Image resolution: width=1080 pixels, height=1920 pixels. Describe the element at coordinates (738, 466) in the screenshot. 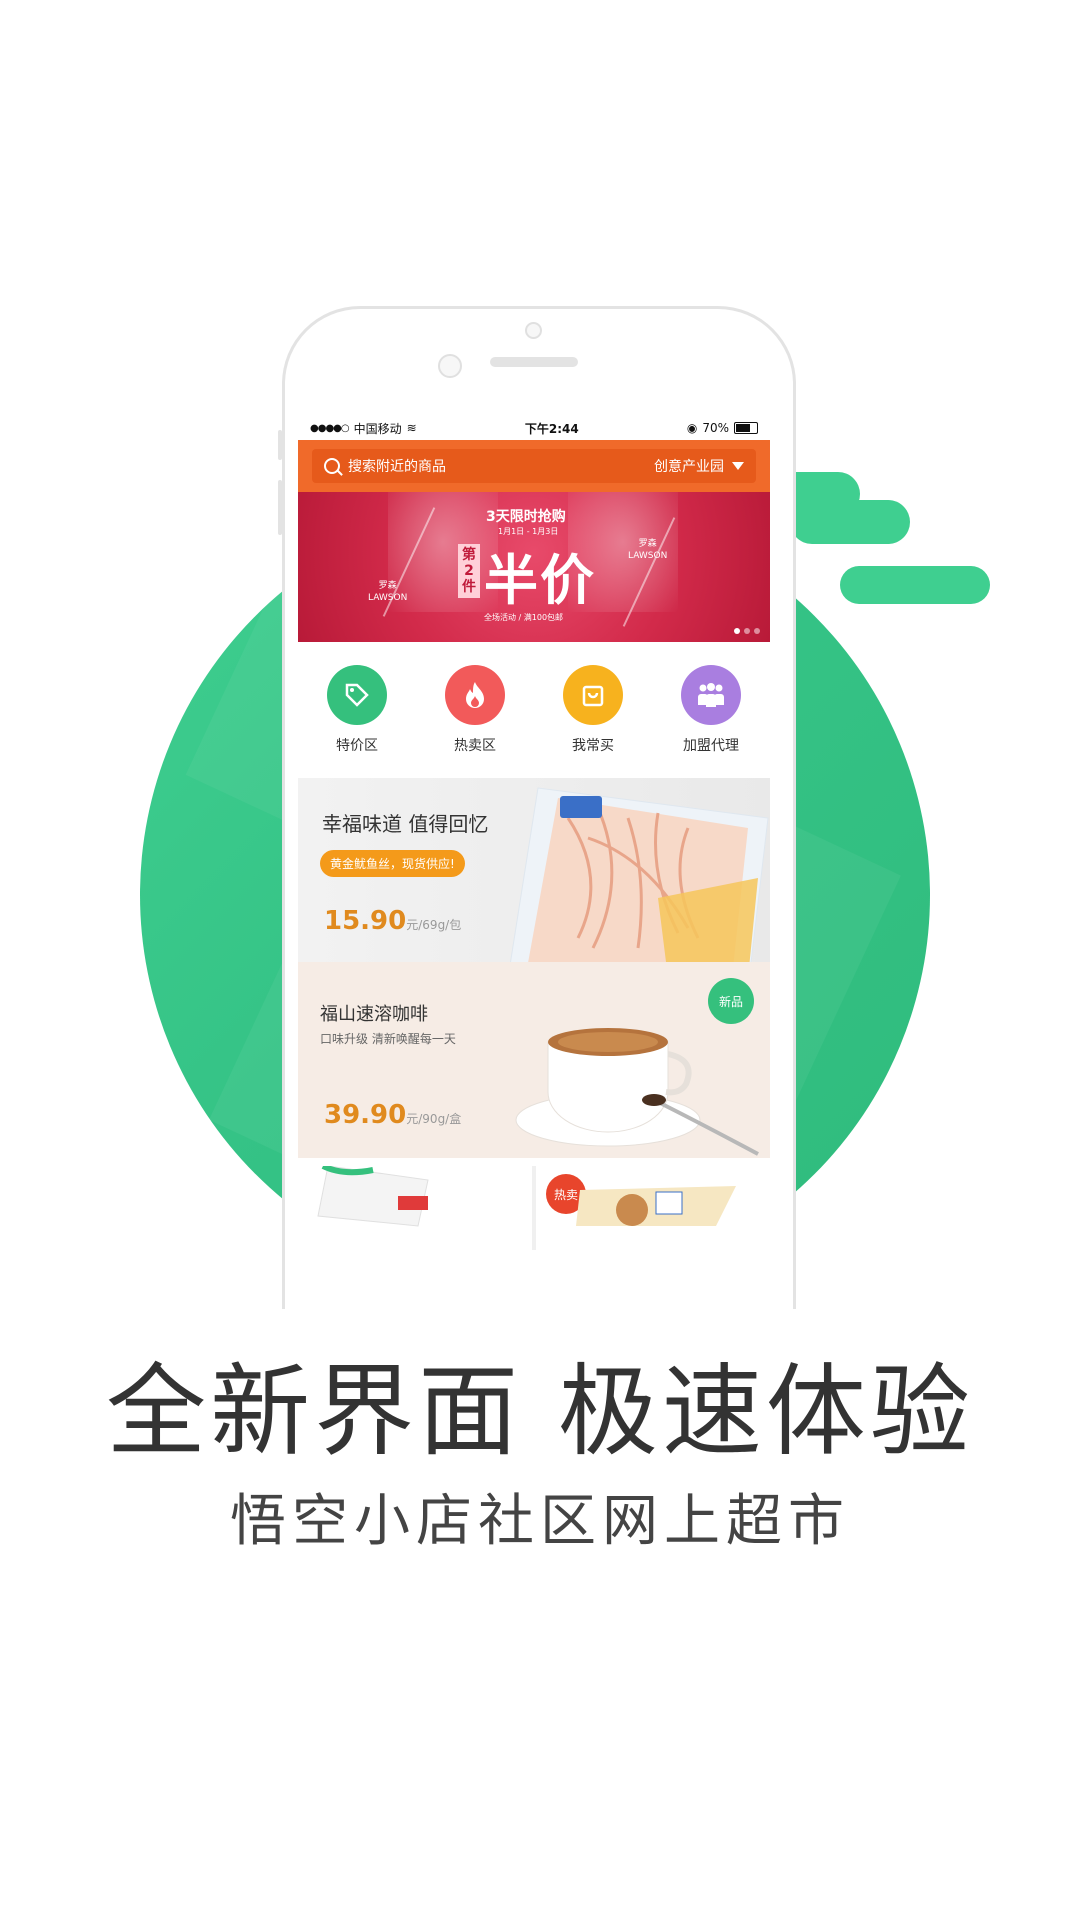

I see `caret-down-icon` at that location.